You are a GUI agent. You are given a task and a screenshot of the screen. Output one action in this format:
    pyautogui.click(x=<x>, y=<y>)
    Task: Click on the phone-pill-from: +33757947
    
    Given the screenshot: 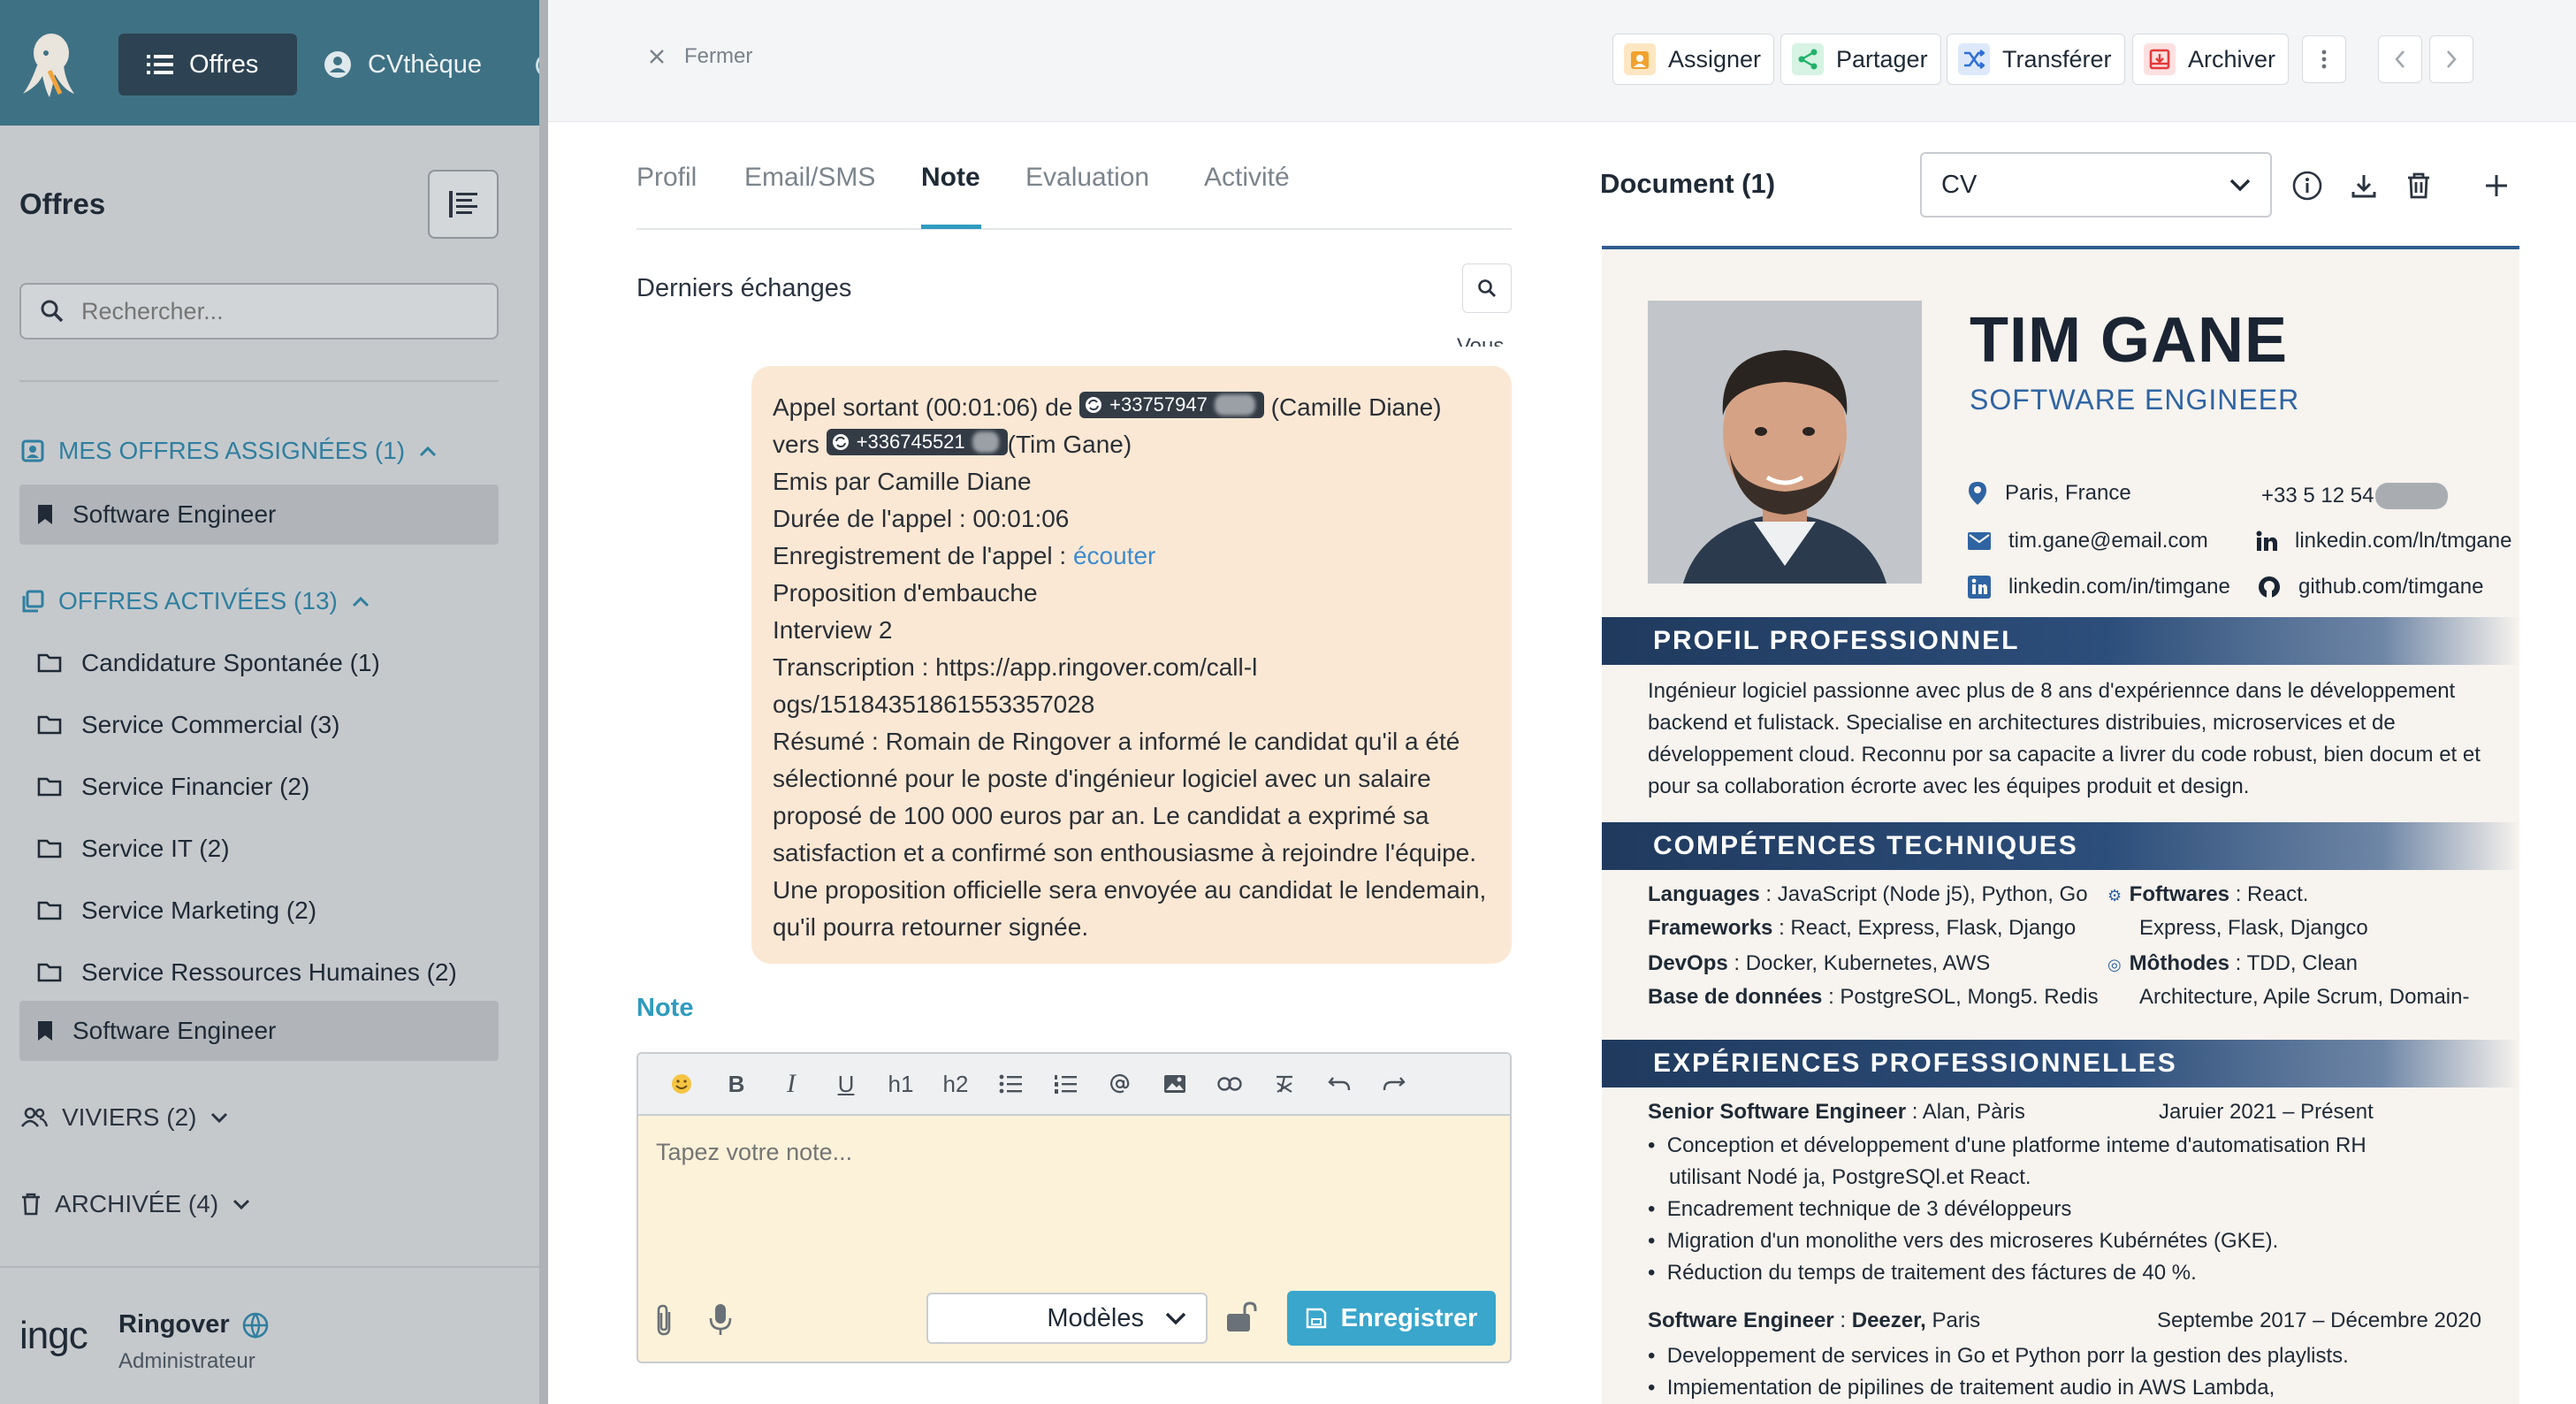 What is the action you would take?
    pyautogui.click(x=1171, y=405)
    